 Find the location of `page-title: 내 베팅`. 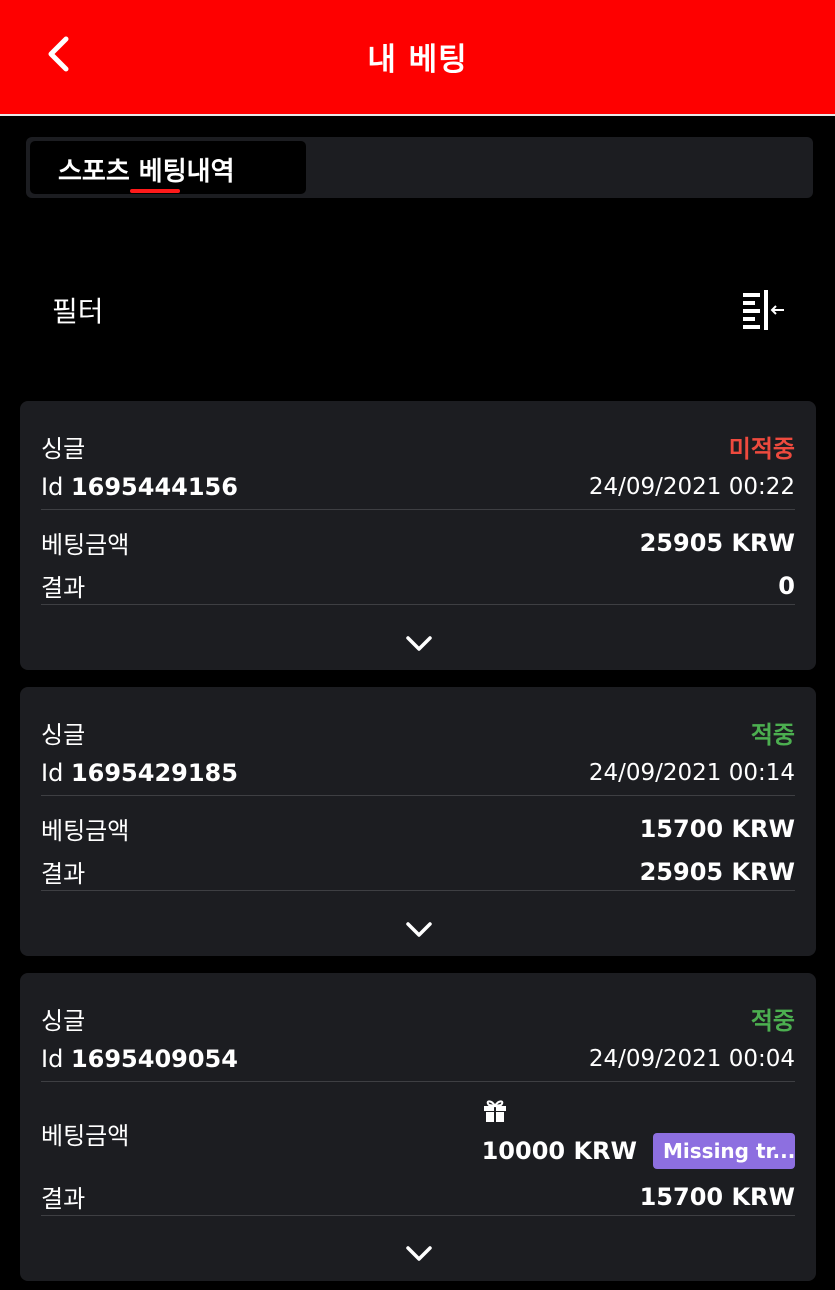

page-title: 내 베팅 is located at coordinates (417, 60).